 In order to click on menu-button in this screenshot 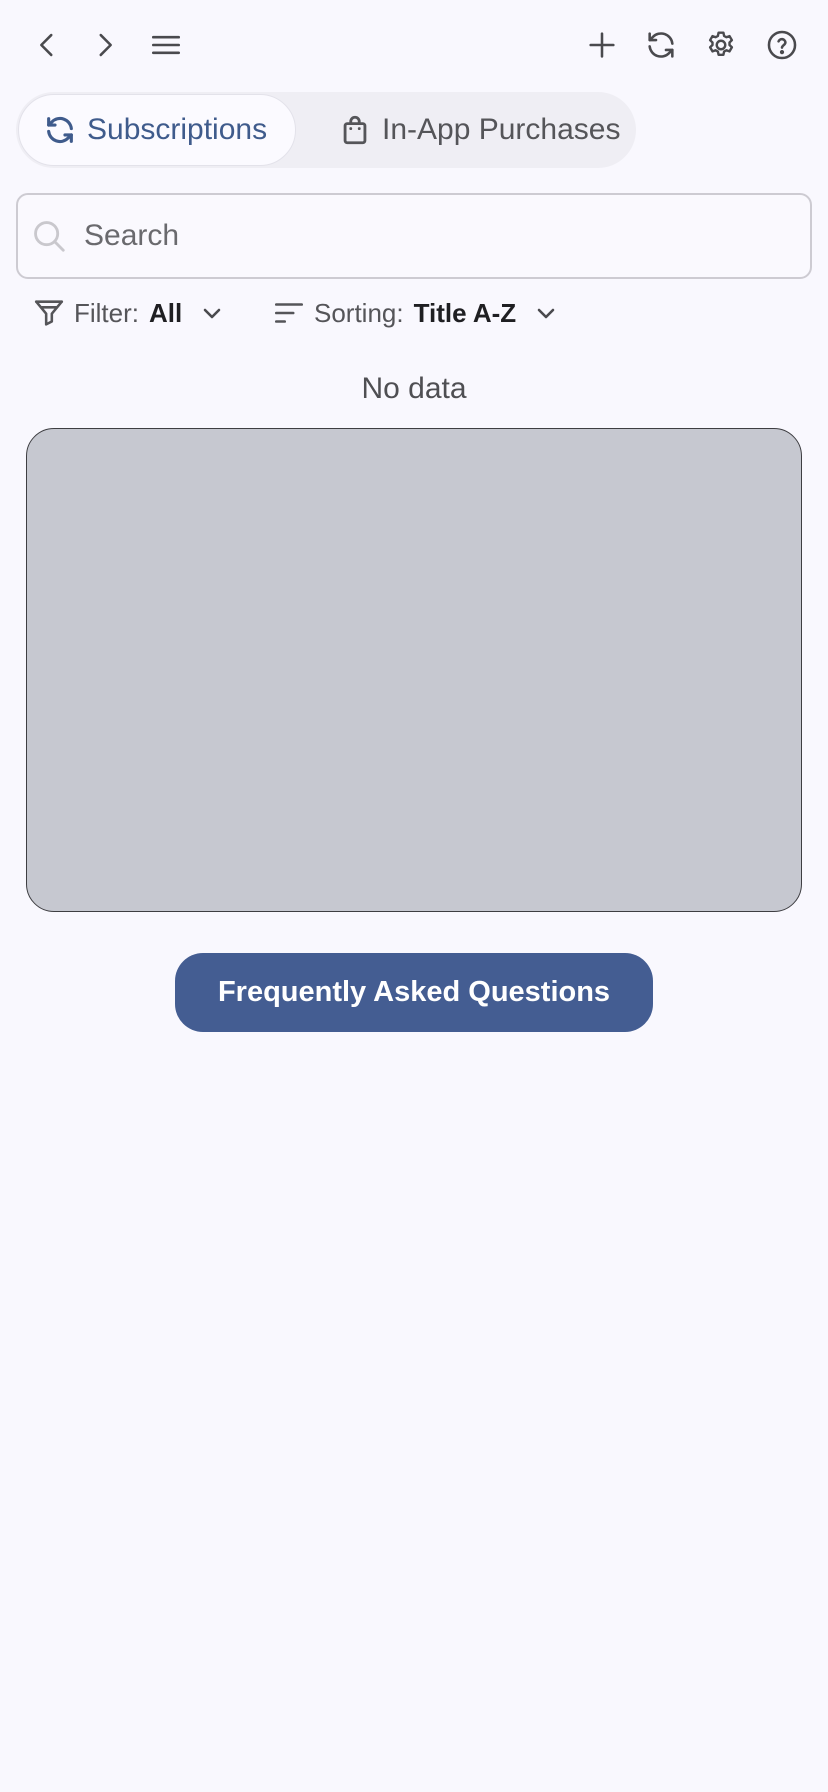, I will do `click(166, 45)`.